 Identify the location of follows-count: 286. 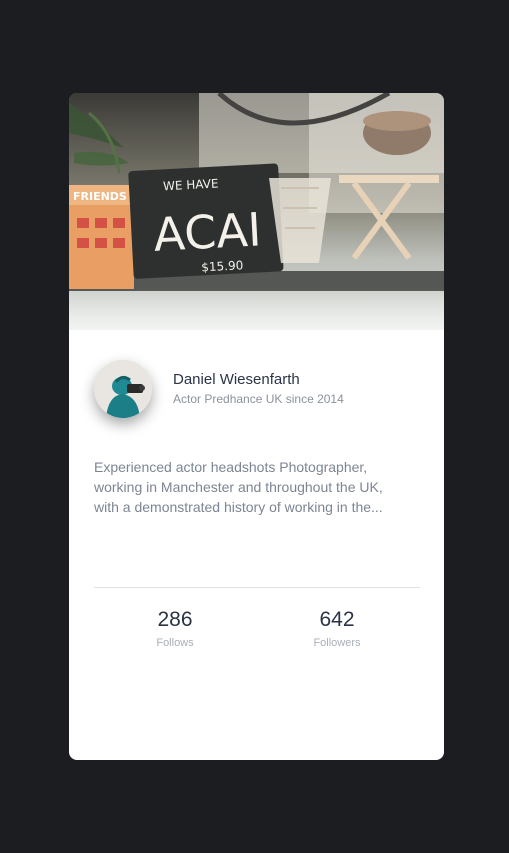
(175, 619).